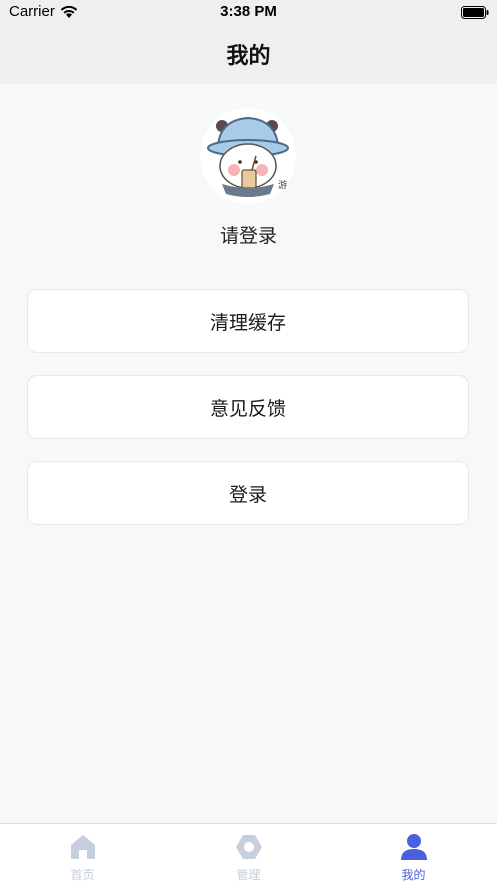 The image size is (497, 883). I want to click on page-title: 我的, so click(248, 56).